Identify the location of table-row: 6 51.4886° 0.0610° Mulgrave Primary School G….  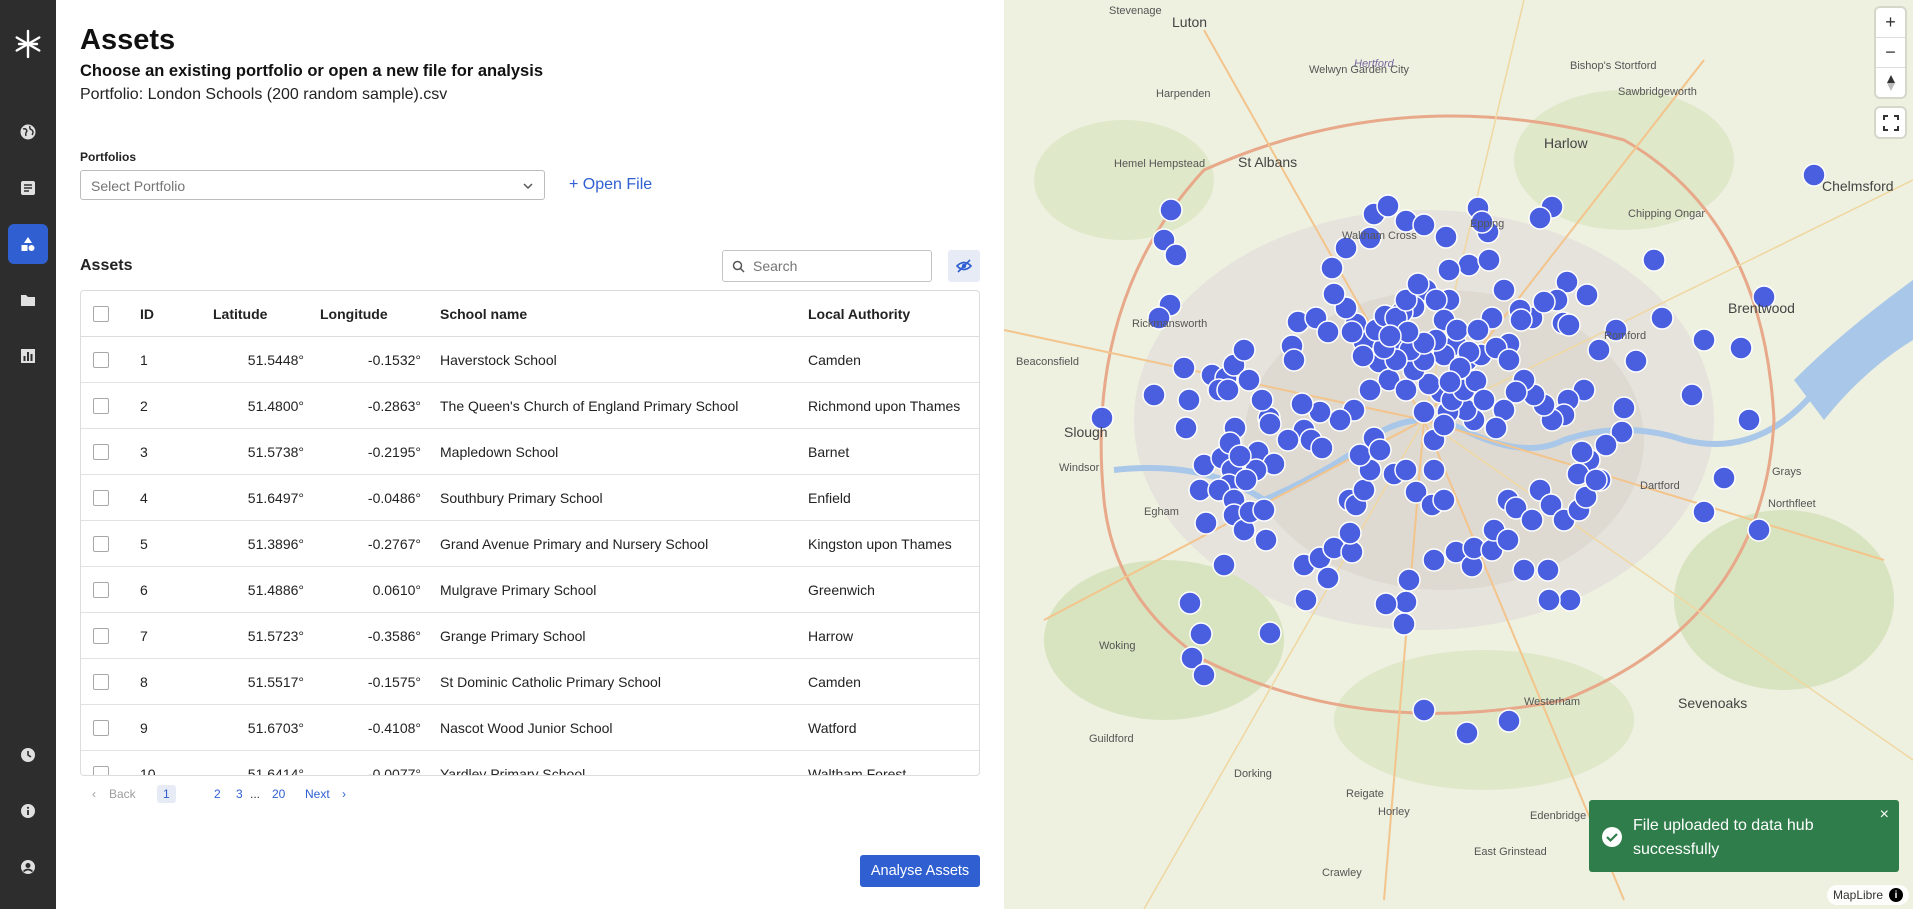
(530, 589).